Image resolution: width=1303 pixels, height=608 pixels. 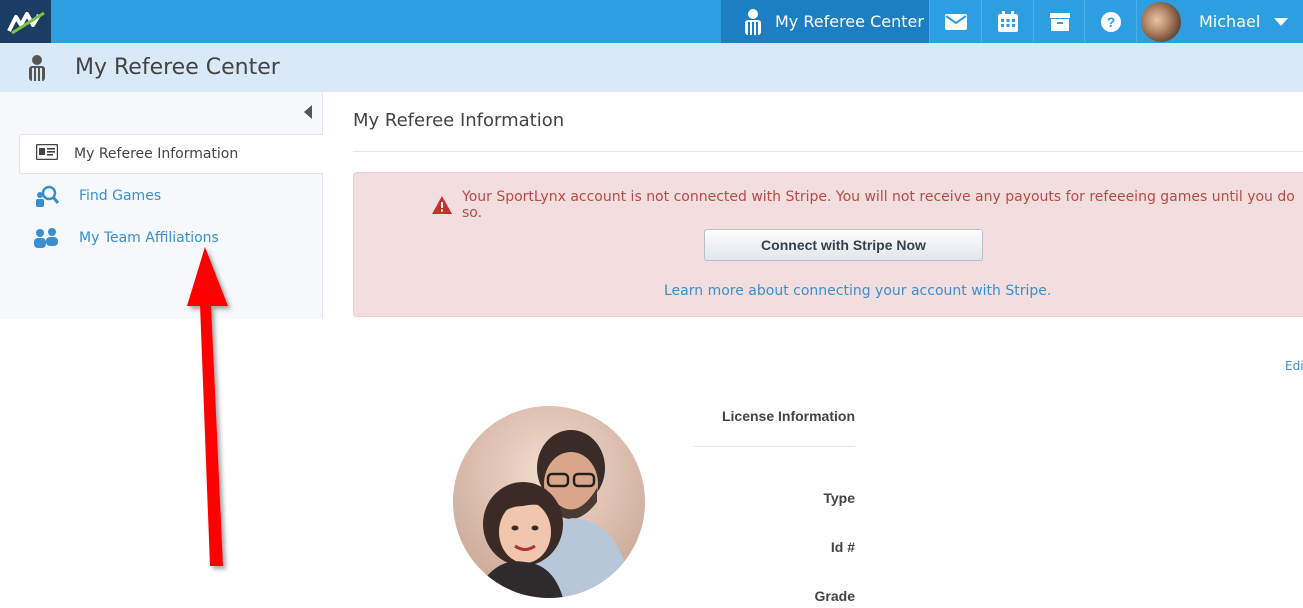 What do you see at coordinates (46, 238) in the screenshot?
I see `team-icon` at bounding box center [46, 238].